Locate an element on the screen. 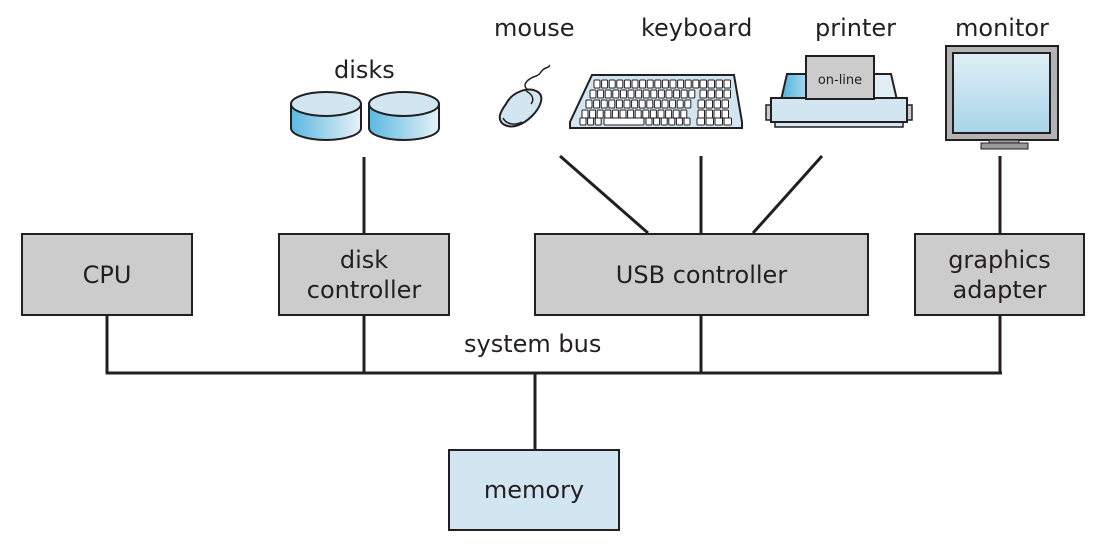  graphics-adapter-label-line2: adapter is located at coordinates (999, 289).